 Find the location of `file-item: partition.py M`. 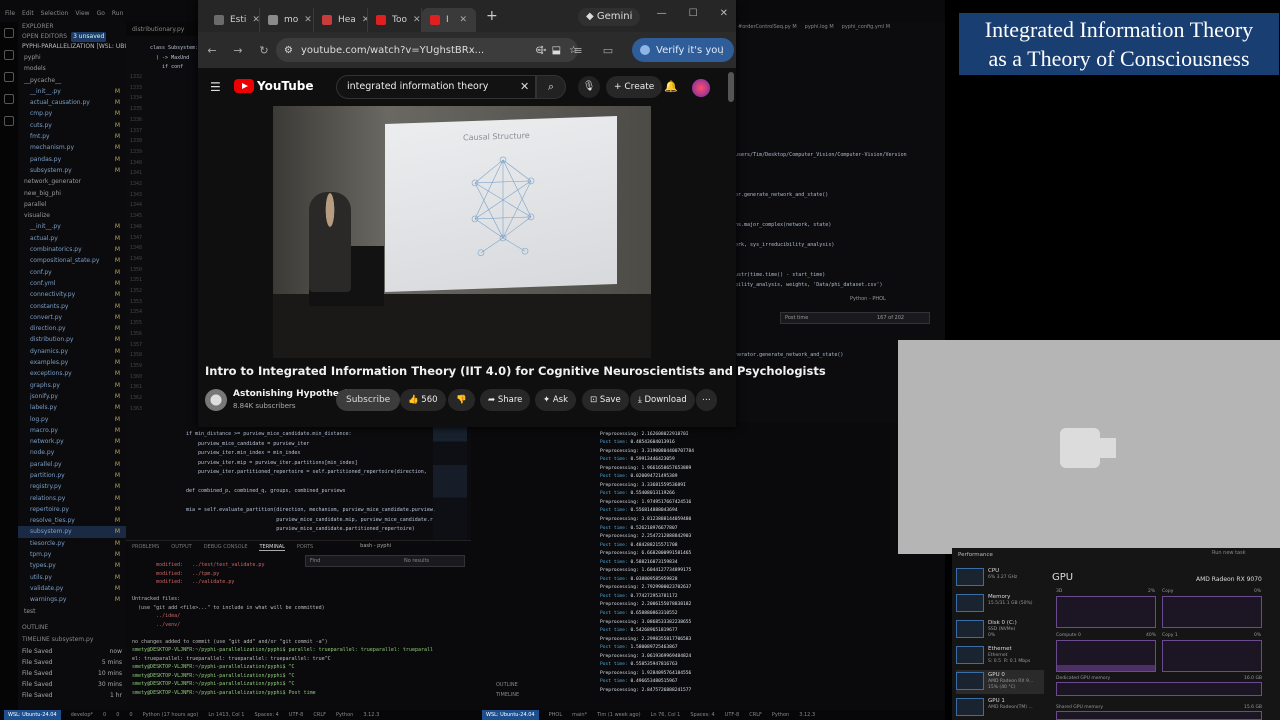

file-item: partition.py M is located at coordinates (72, 475).